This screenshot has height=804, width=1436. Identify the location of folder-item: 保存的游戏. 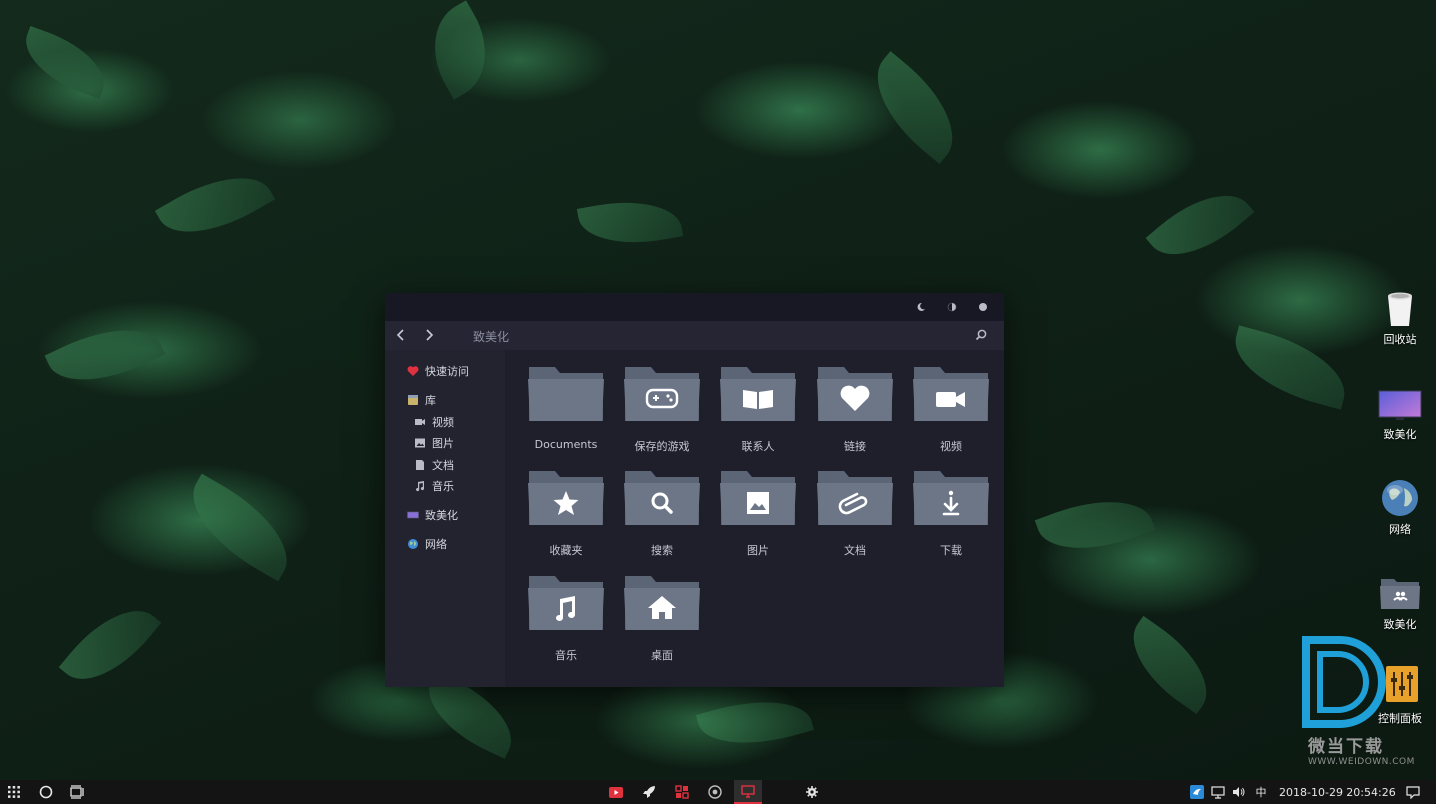
(662, 411).